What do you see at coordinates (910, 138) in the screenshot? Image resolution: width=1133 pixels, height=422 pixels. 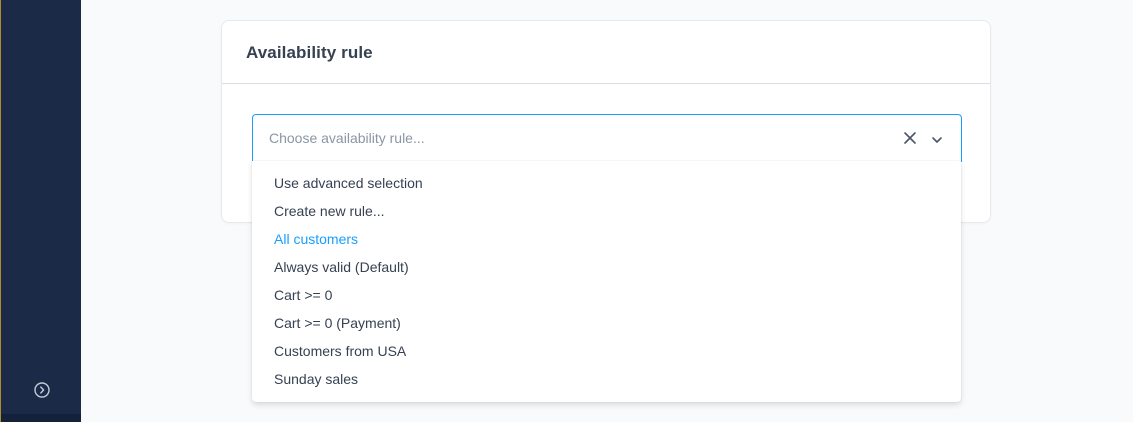 I see `close-icon` at bounding box center [910, 138].